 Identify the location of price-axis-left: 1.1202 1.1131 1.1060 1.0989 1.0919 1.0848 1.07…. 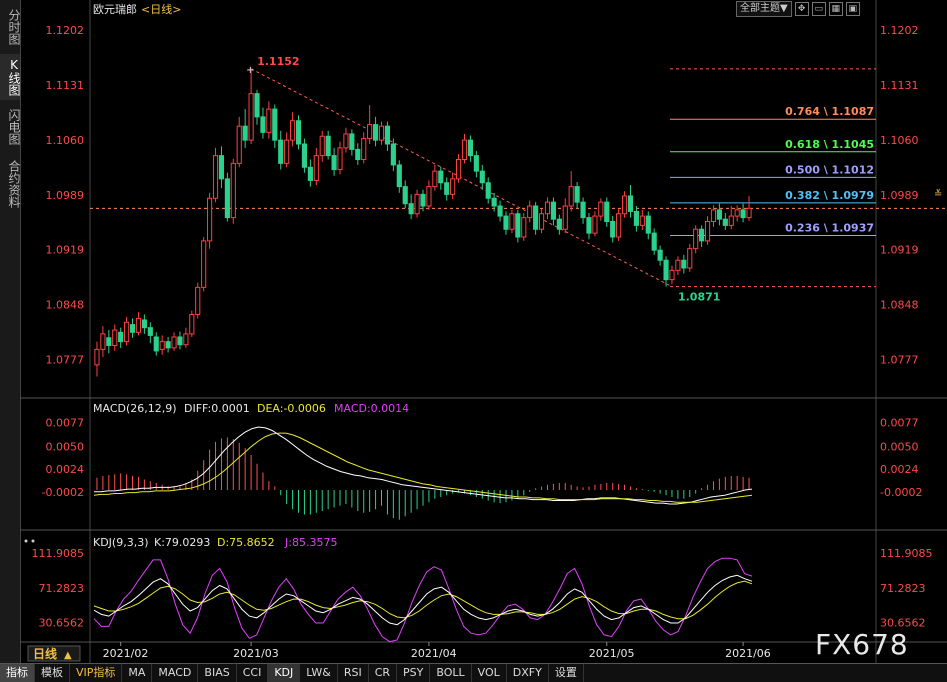
(65, 195).